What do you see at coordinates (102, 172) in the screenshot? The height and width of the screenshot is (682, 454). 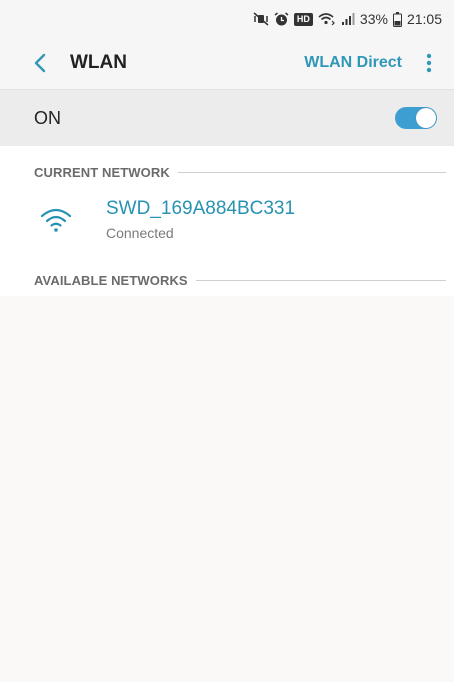 I see `current-network-title: CURRENT NETWORK` at bounding box center [102, 172].